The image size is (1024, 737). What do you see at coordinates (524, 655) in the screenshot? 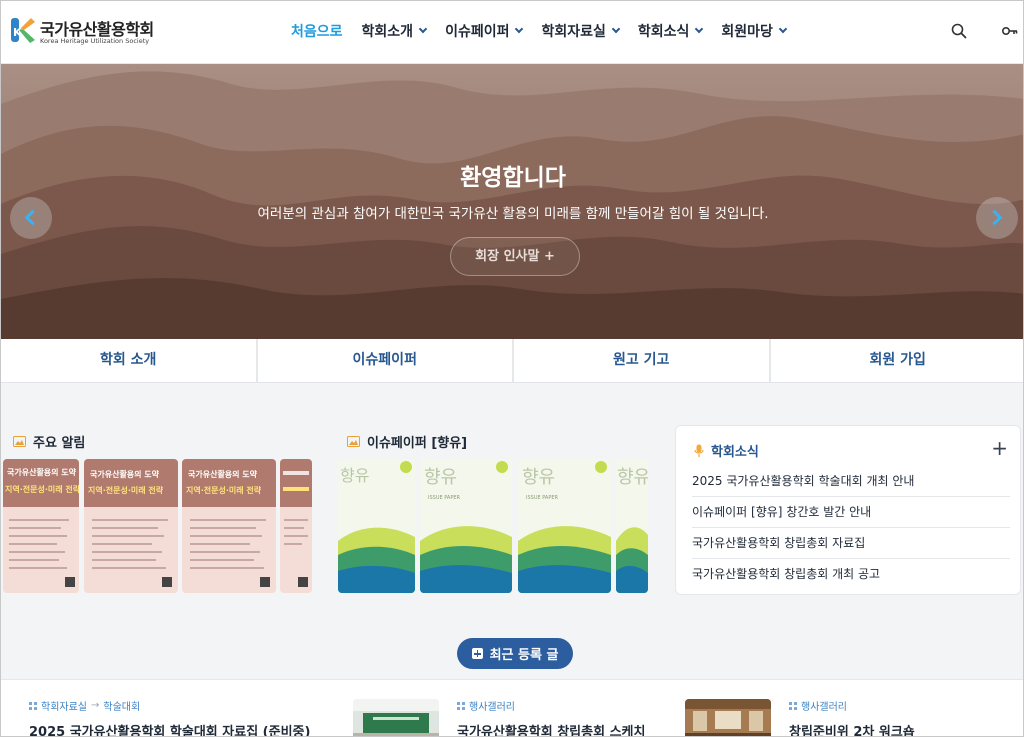
I see `recent-posts-label: 최근 등록 글` at bounding box center [524, 655].